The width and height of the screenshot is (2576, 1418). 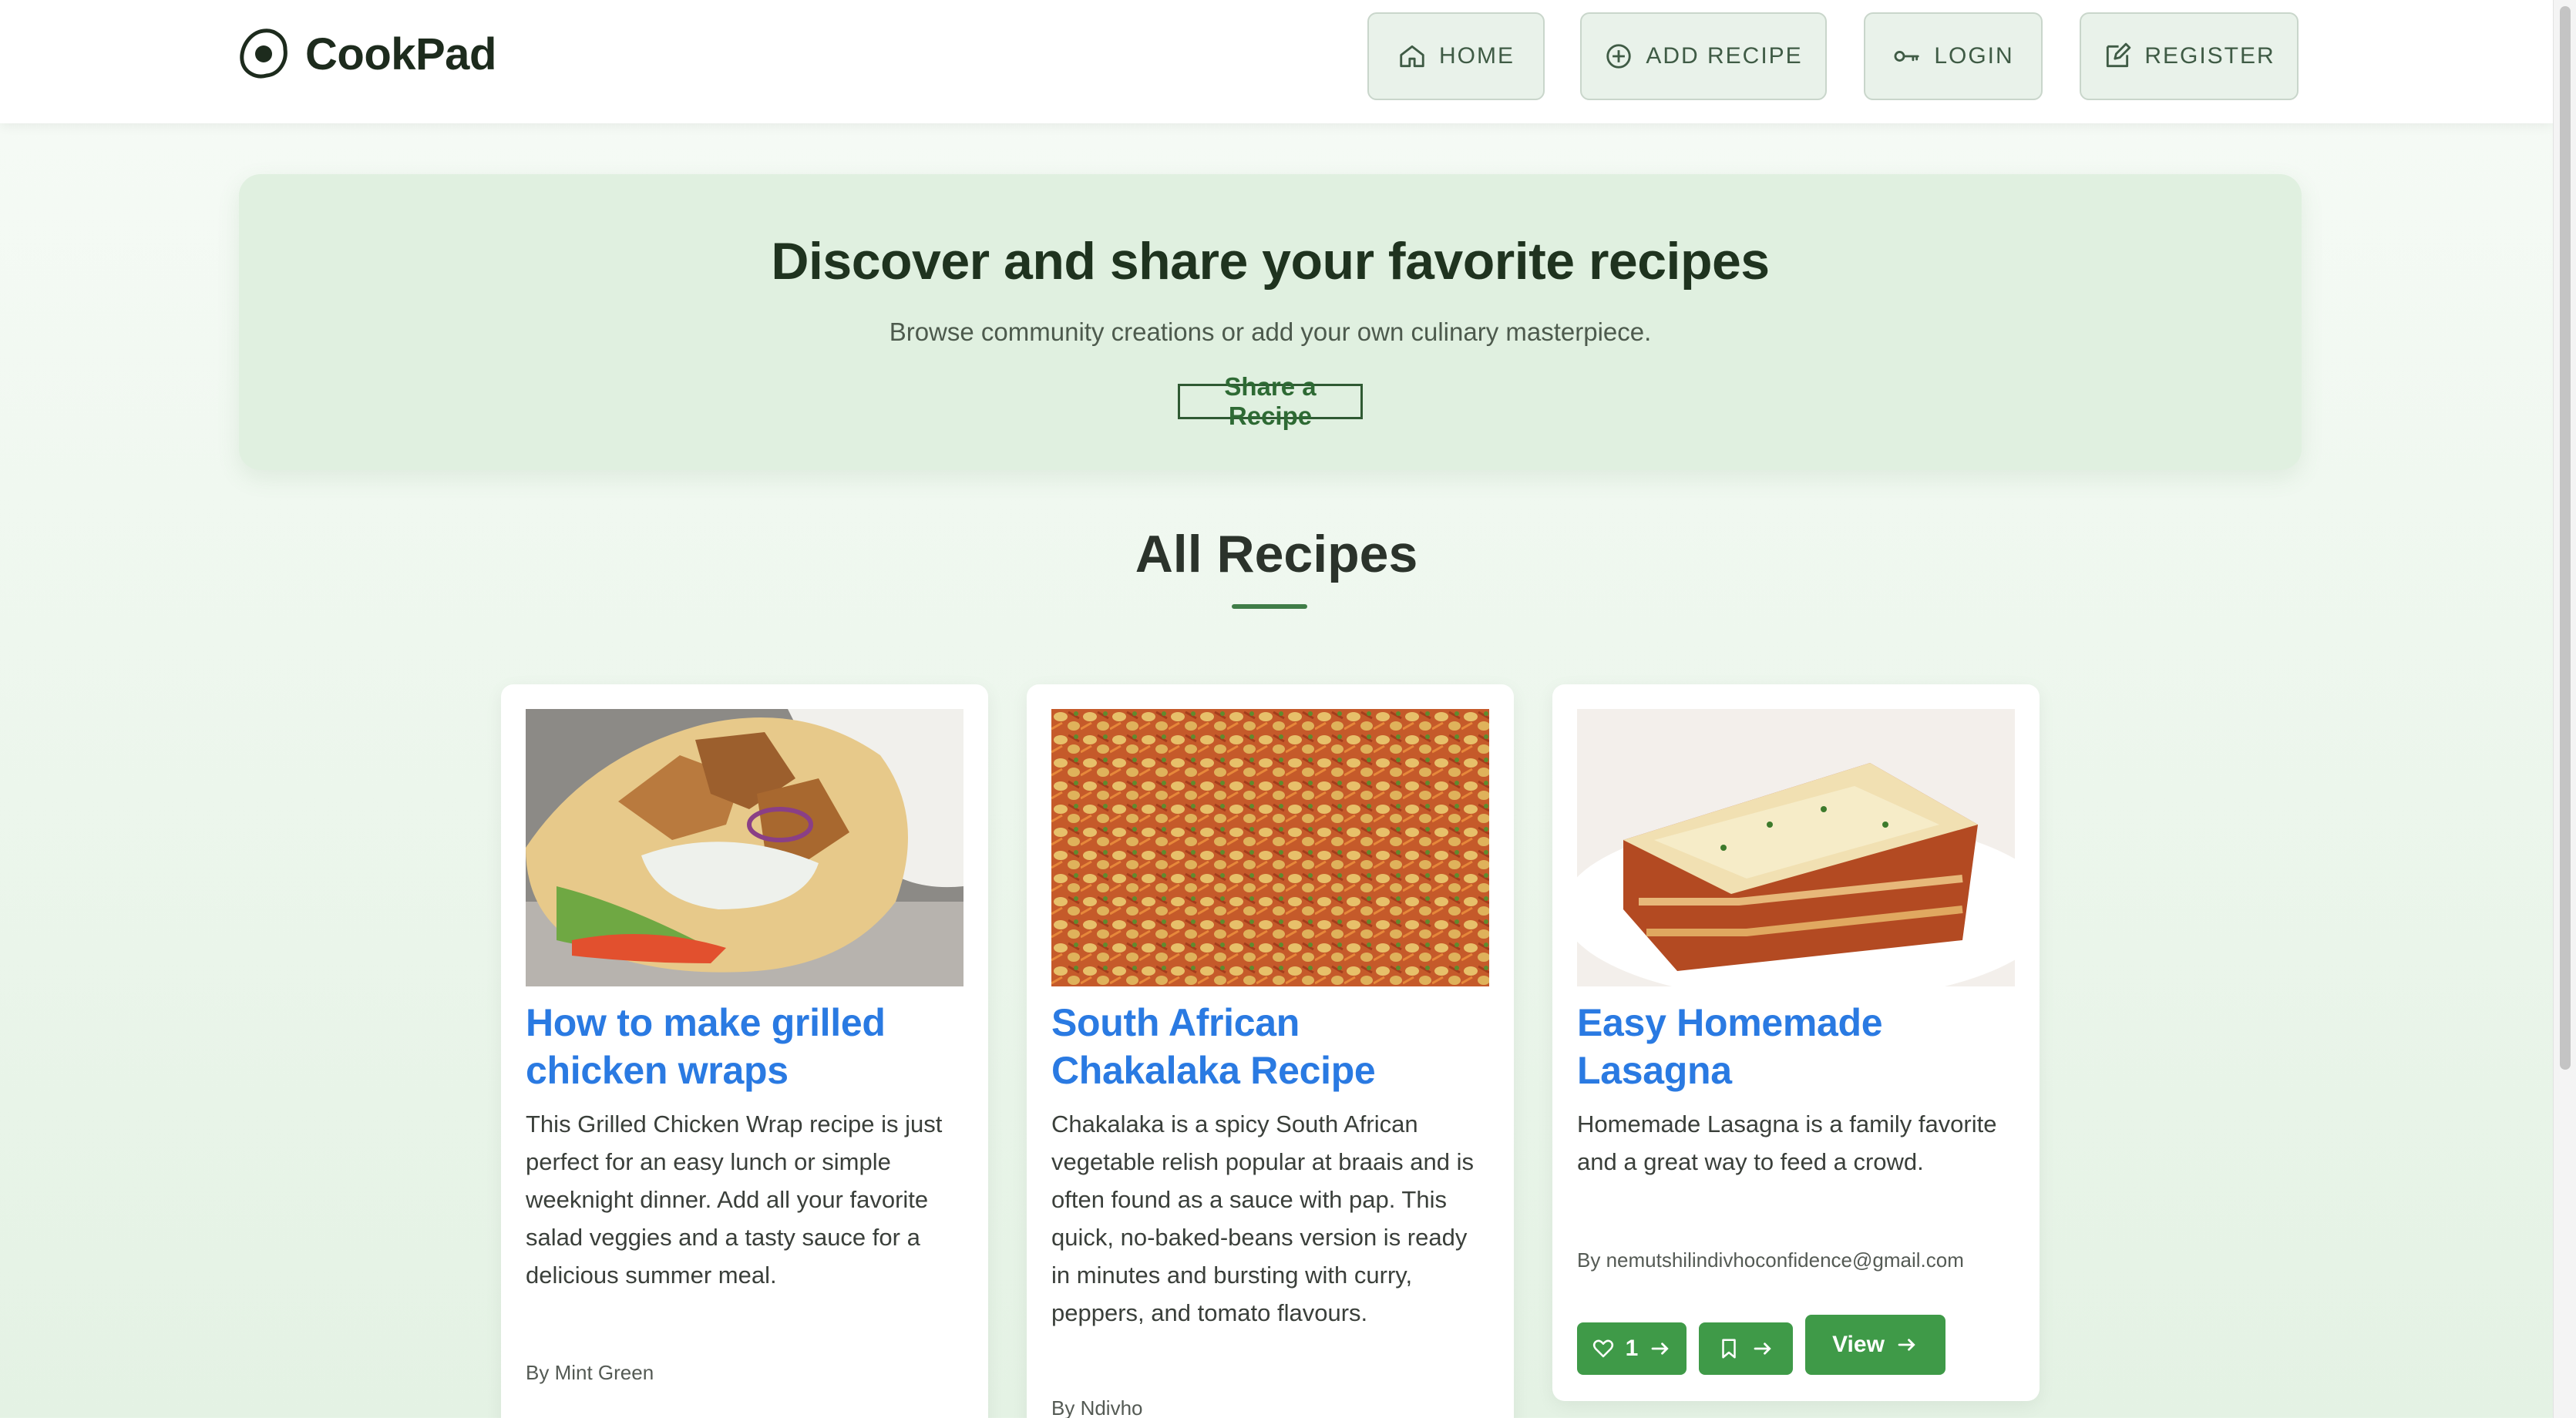 I want to click on like-button: 1, so click(x=1632, y=1348).